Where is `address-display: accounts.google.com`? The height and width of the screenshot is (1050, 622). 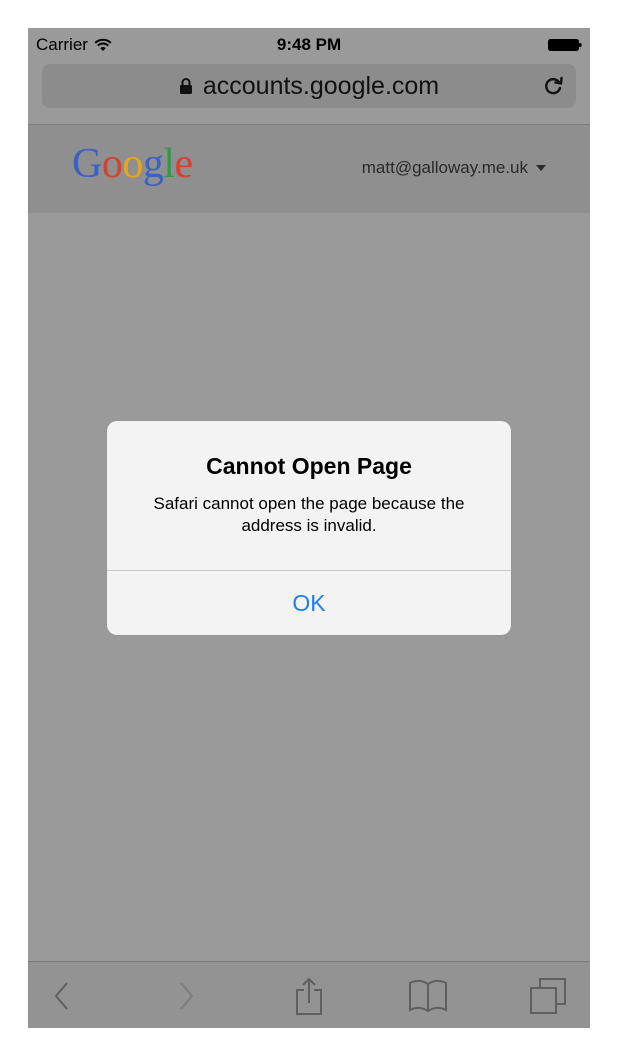
address-display: accounts.google.com is located at coordinates (309, 86).